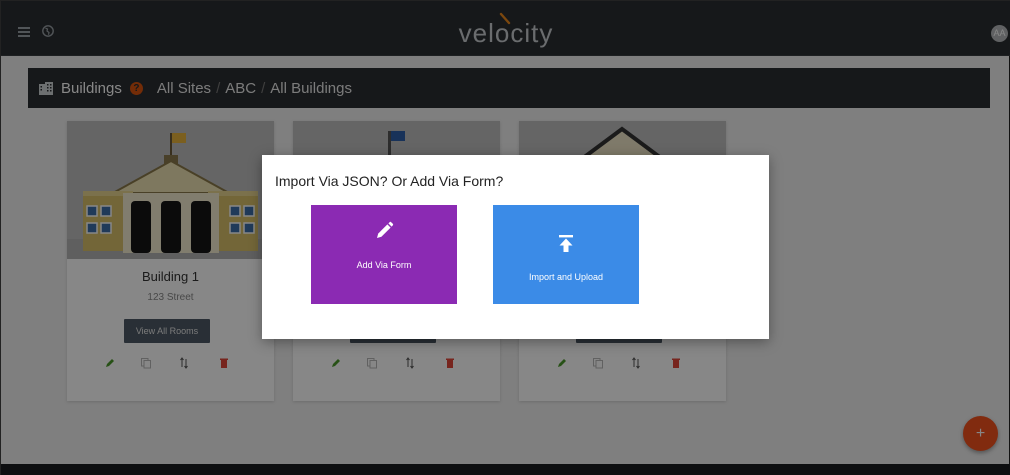 The width and height of the screenshot is (1010, 475). Describe the element at coordinates (384, 265) in the screenshot. I see `add-via-form-label: Add Via Form` at that location.